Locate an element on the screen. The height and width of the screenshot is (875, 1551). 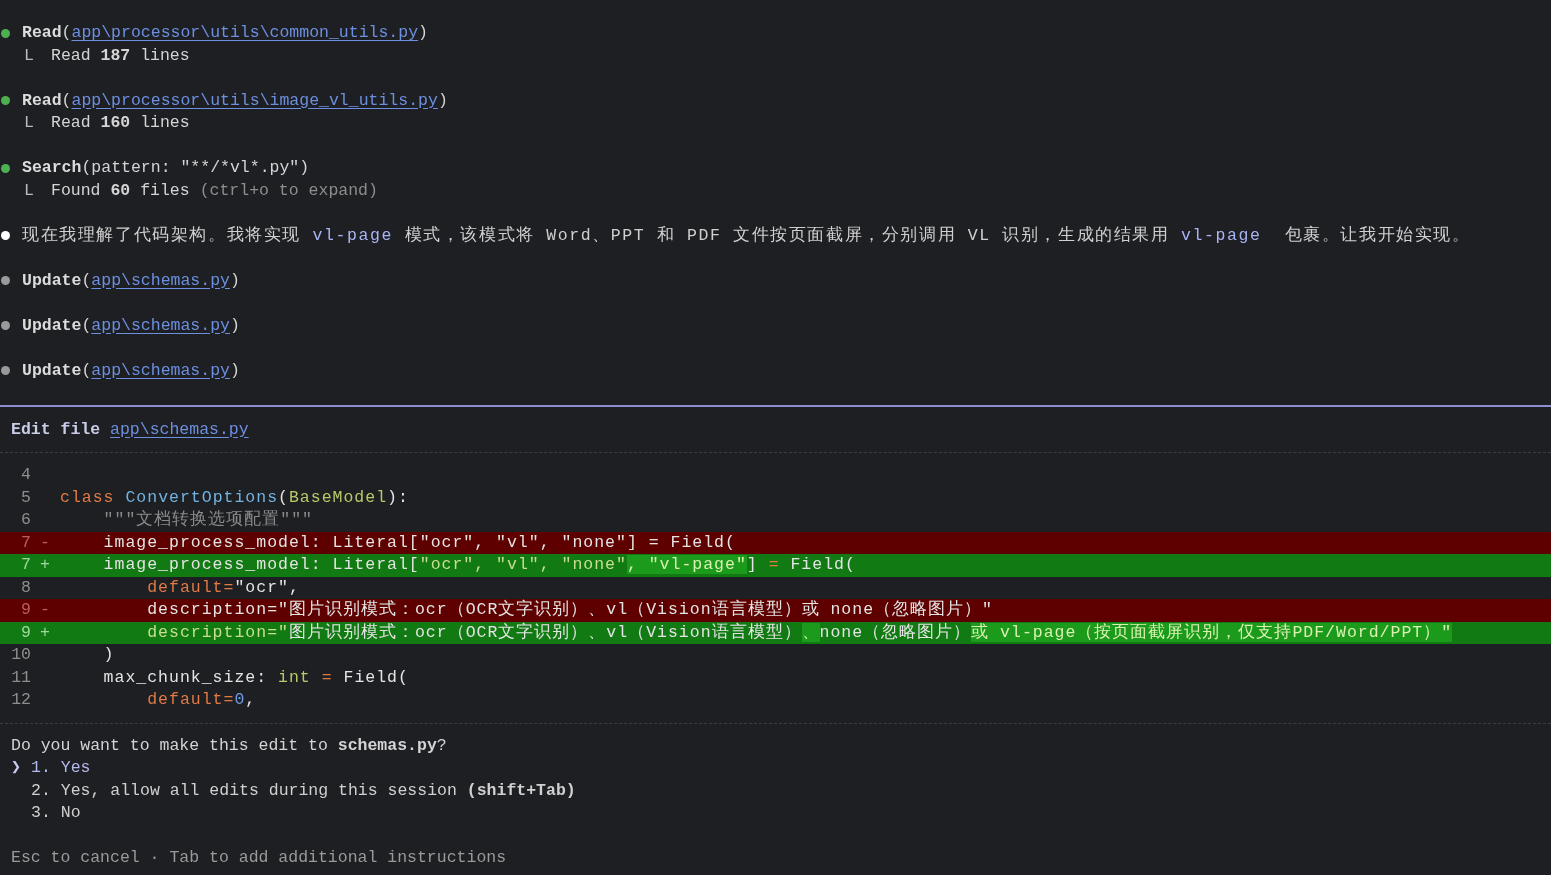
tool-call: Read(app\processor\utils\common_utils.py) is located at coordinates (225, 33).